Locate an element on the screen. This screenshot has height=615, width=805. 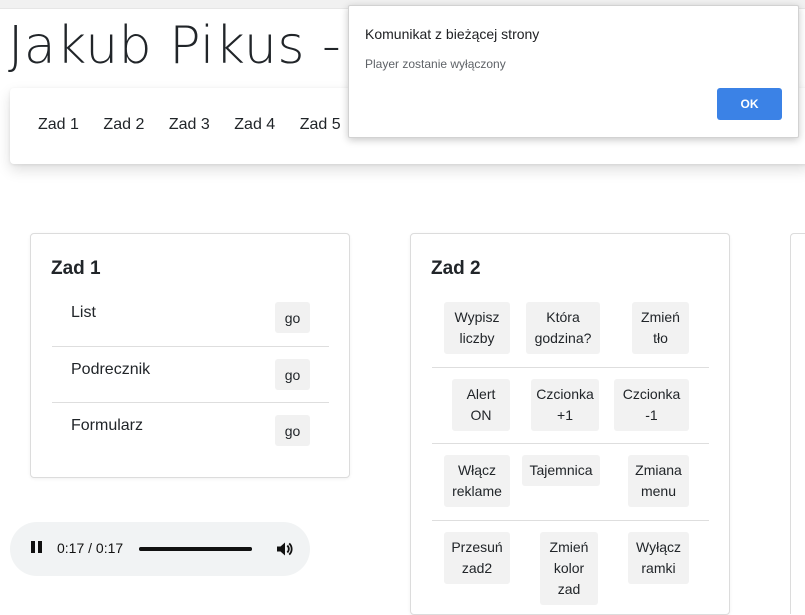
nav-list: Zad 1 Zad 2 Zad 3 Zad 4 Zad 5 is located at coordinates (201, 125).